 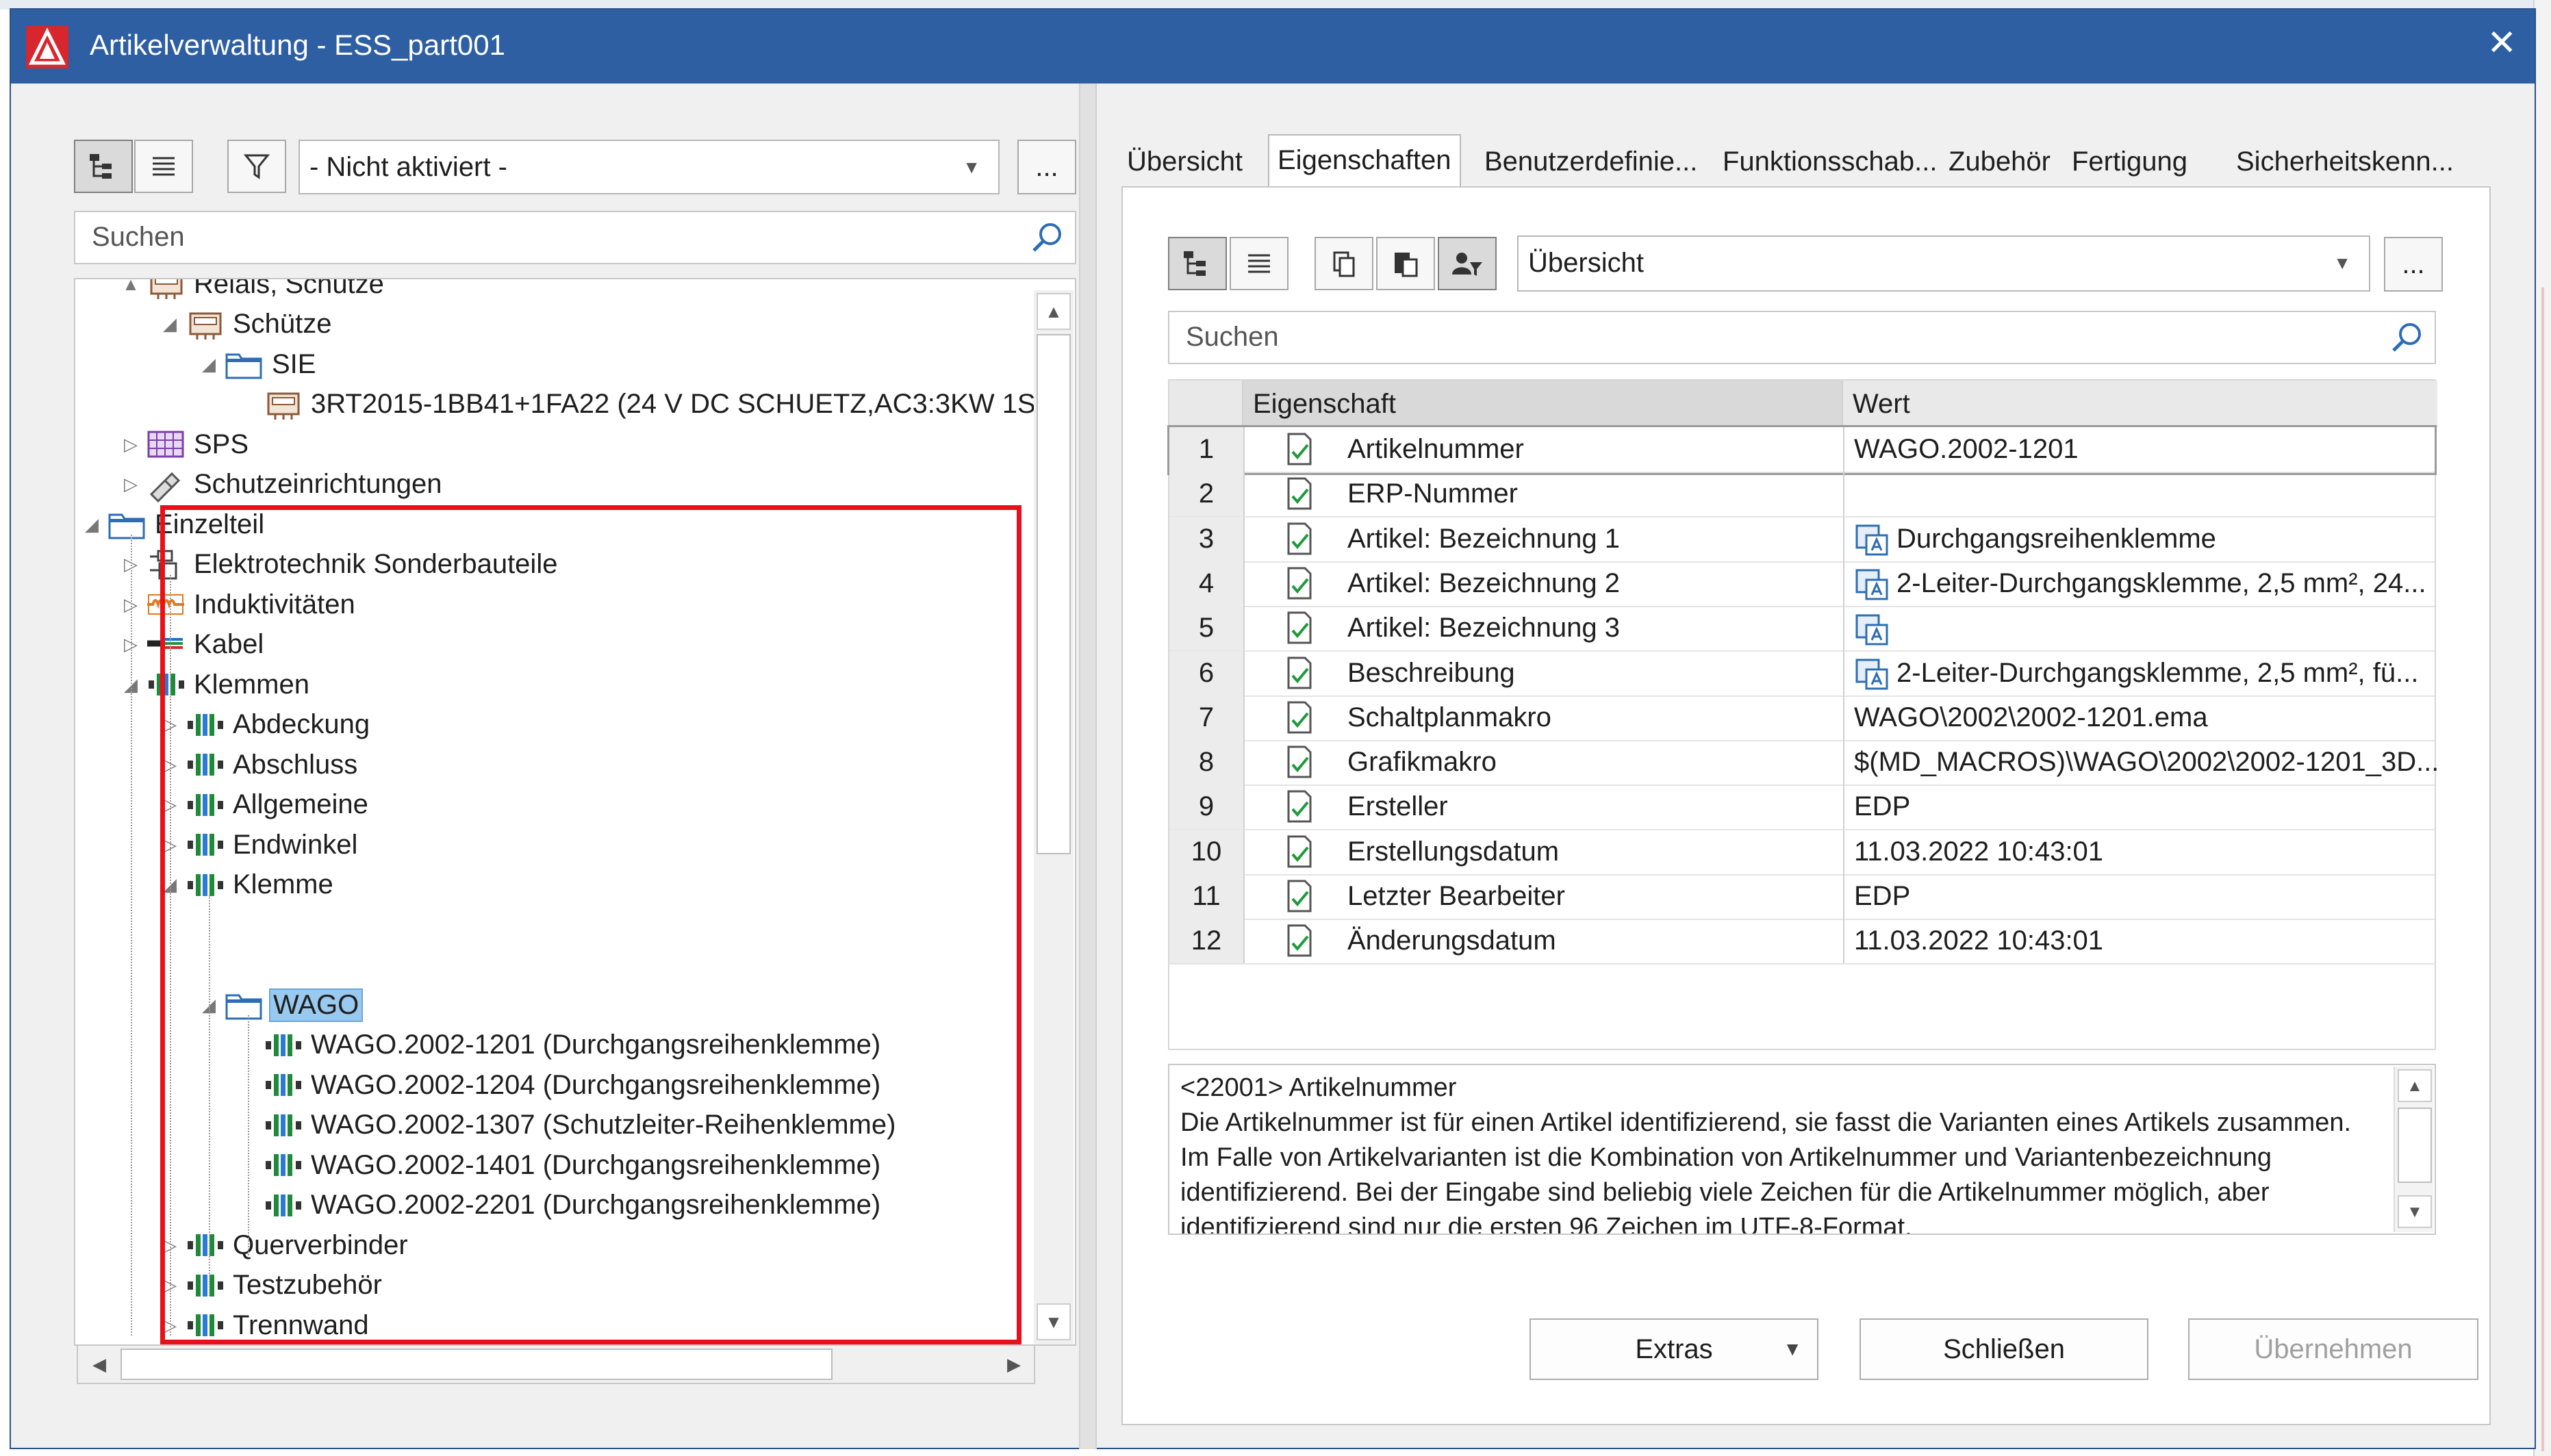 I want to click on copy-button, so click(x=1344, y=263).